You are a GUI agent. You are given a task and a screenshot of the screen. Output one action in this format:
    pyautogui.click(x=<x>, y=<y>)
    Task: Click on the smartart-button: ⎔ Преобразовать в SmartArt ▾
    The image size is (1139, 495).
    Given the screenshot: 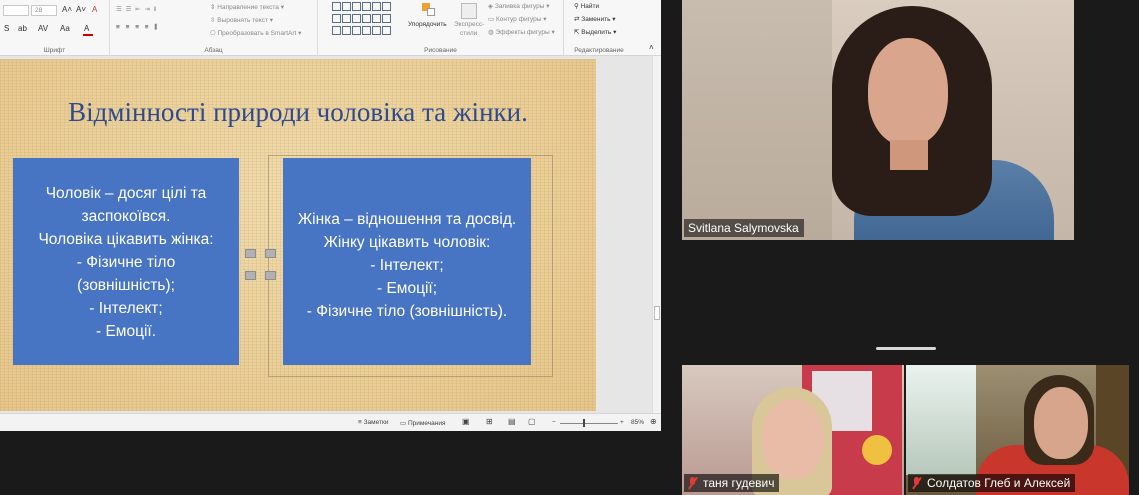 What is the action you would take?
    pyautogui.click(x=255, y=33)
    